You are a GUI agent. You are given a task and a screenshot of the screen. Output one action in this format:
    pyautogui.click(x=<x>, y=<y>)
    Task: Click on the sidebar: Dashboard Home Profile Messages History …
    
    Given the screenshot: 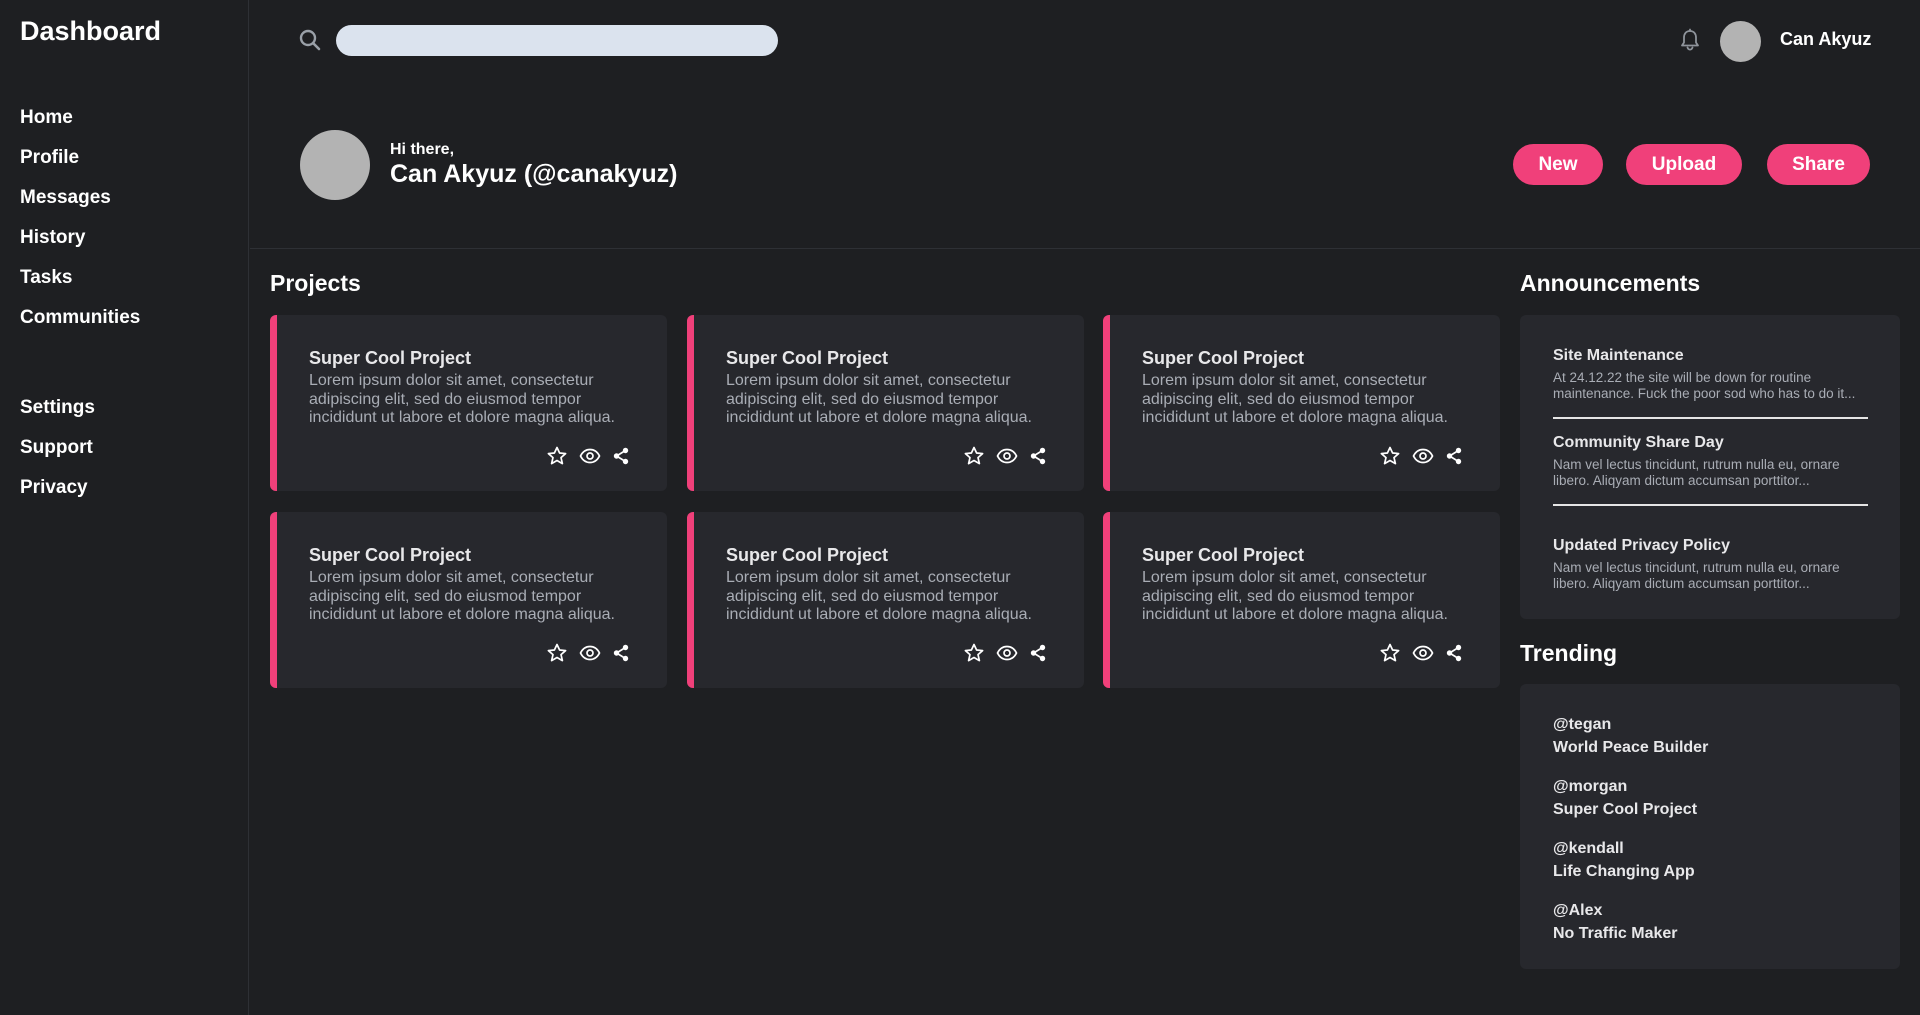 What is the action you would take?
    pyautogui.click(x=124, y=507)
    